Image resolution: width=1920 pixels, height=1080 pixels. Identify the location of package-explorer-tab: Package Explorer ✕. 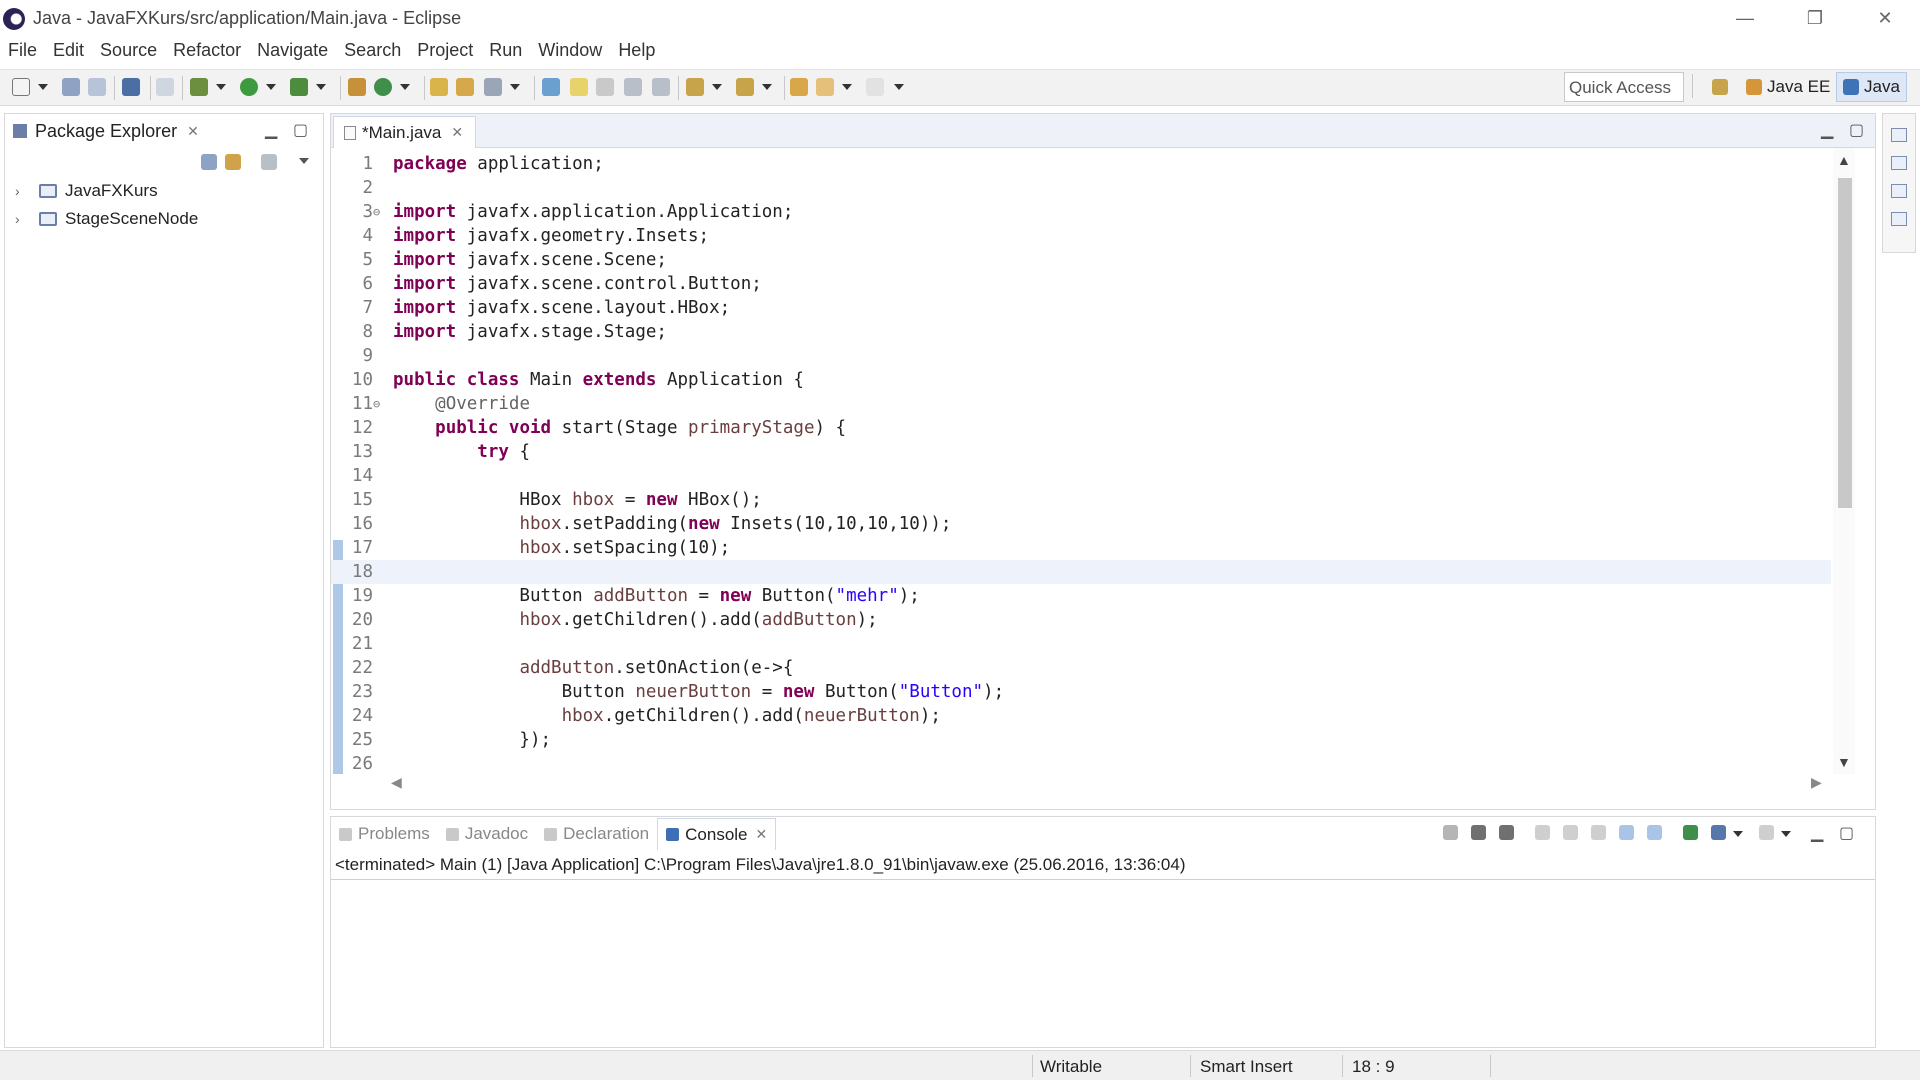
(105, 131).